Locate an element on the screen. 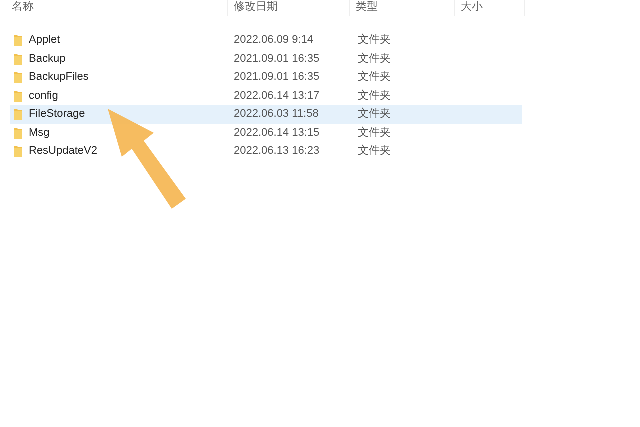 This screenshot has height=427, width=640. file-row: Msg 2022.06.14 13:15 文件夹 is located at coordinates (266, 133).